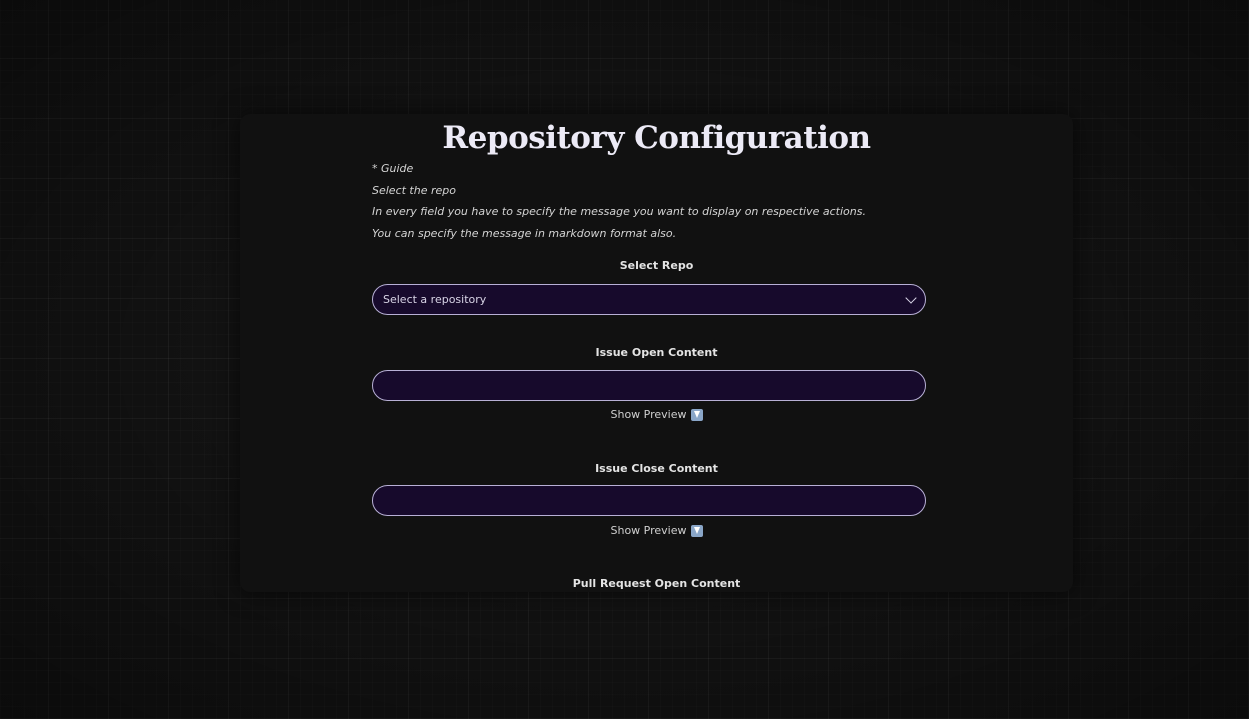 The height and width of the screenshot is (719, 1249). What do you see at coordinates (656, 468) in the screenshot?
I see `issue-close-label: Issue Close Content` at bounding box center [656, 468].